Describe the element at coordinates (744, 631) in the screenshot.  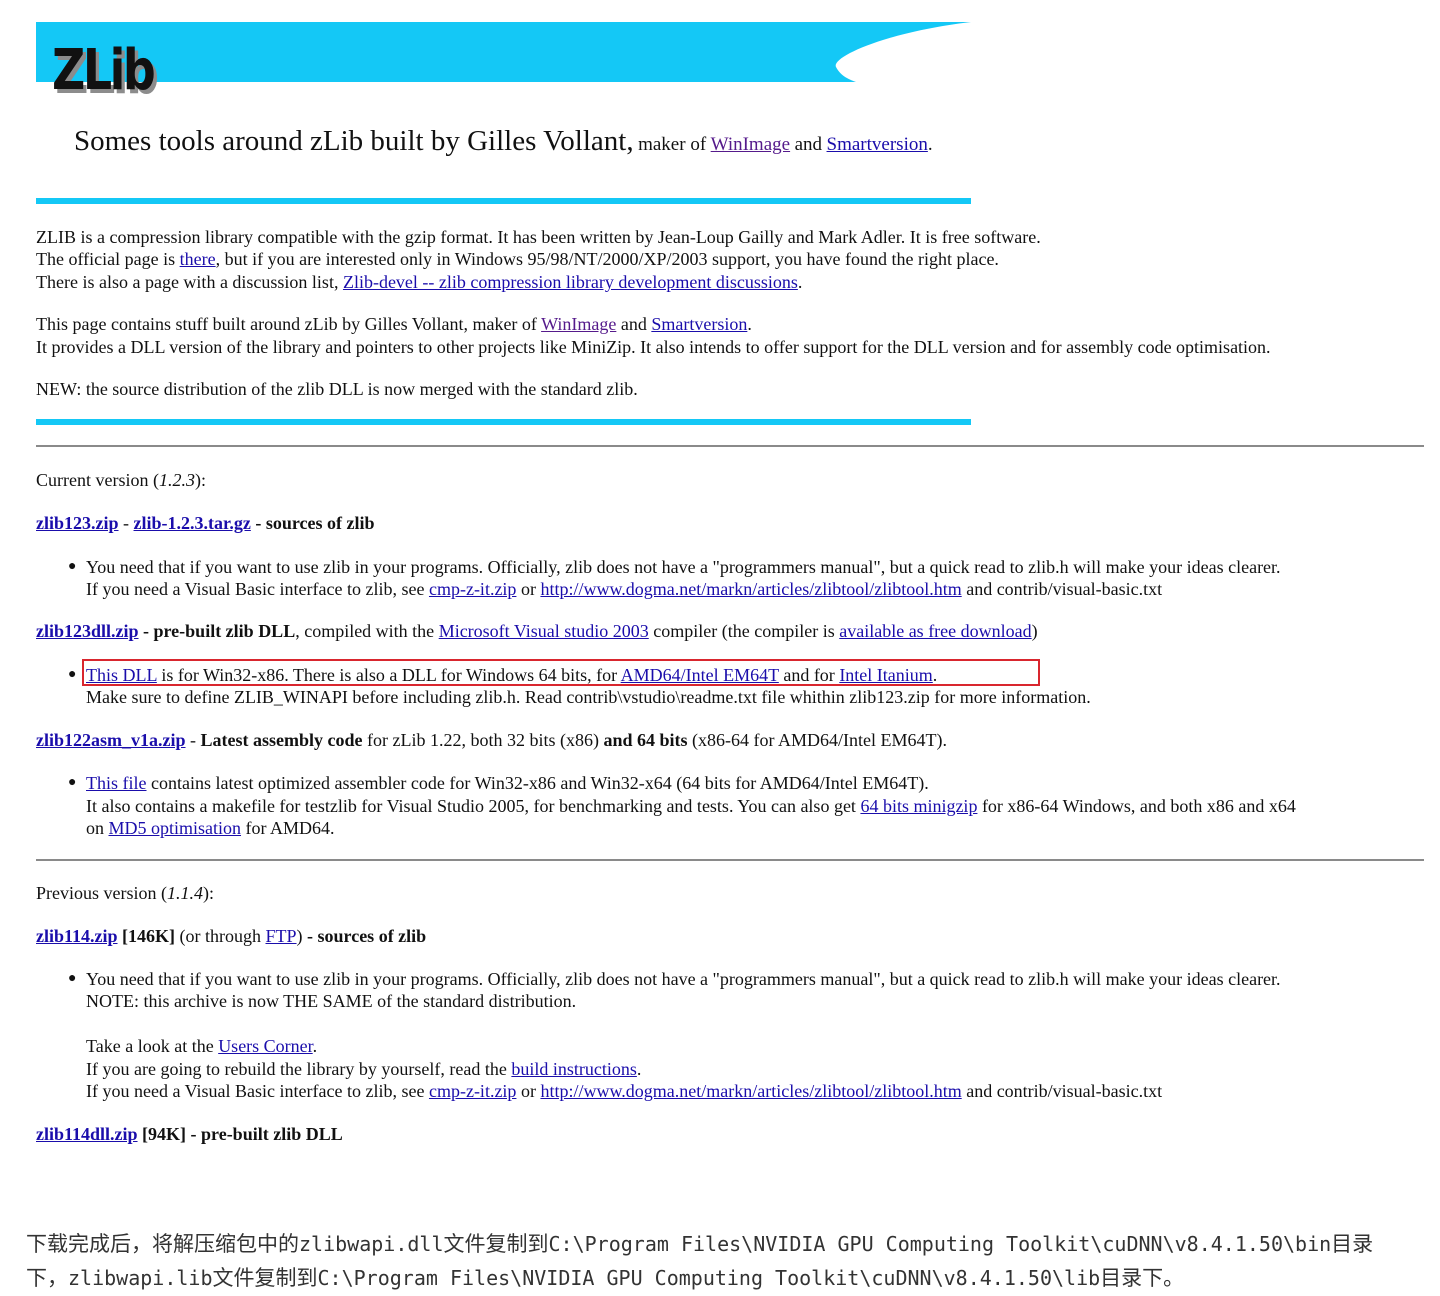
I see `dll-desc-2: compiler (the compiler is` at that location.